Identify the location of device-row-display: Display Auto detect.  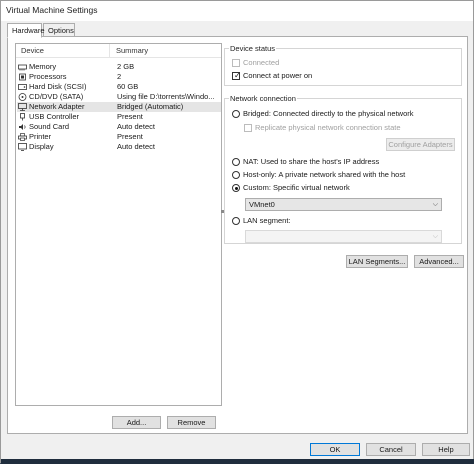
(119, 147).